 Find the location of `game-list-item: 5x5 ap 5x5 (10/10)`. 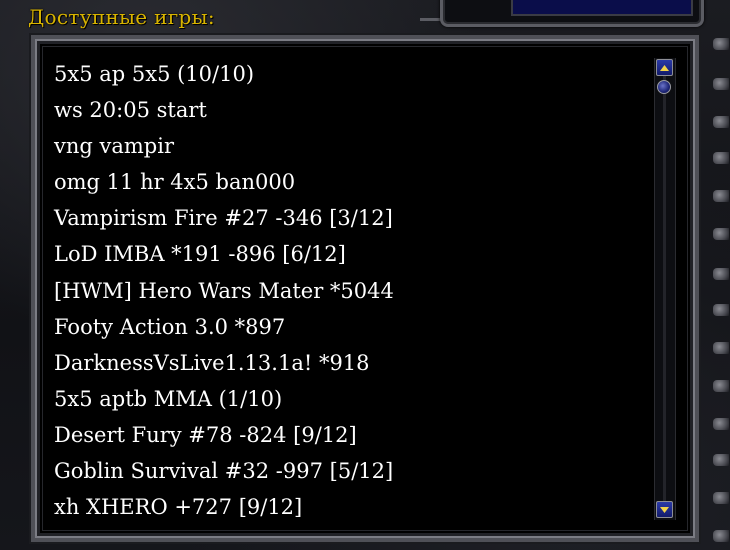

game-list-item: 5x5 ap 5x5 (10/10) is located at coordinates (349, 74).